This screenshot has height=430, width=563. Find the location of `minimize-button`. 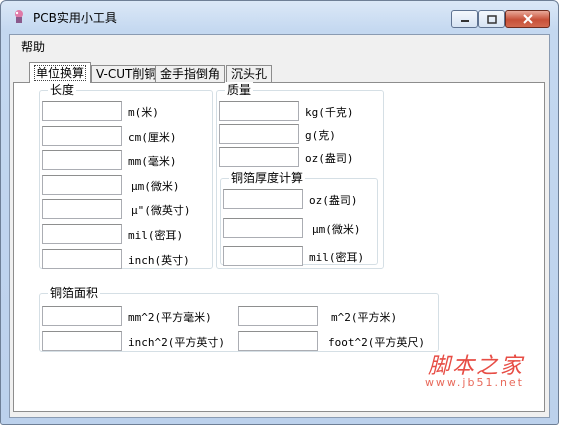

minimize-button is located at coordinates (464, 19).